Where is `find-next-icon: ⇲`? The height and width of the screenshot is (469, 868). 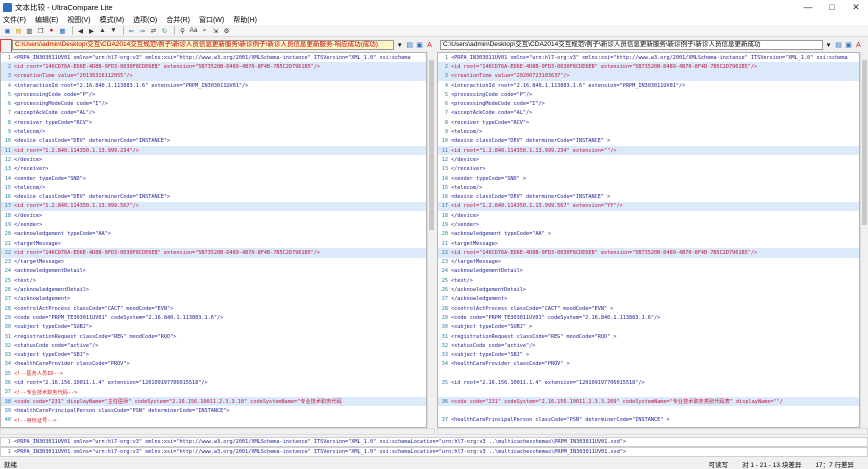
find-next-icon: ⇲ is located at coordinates (215, 30).